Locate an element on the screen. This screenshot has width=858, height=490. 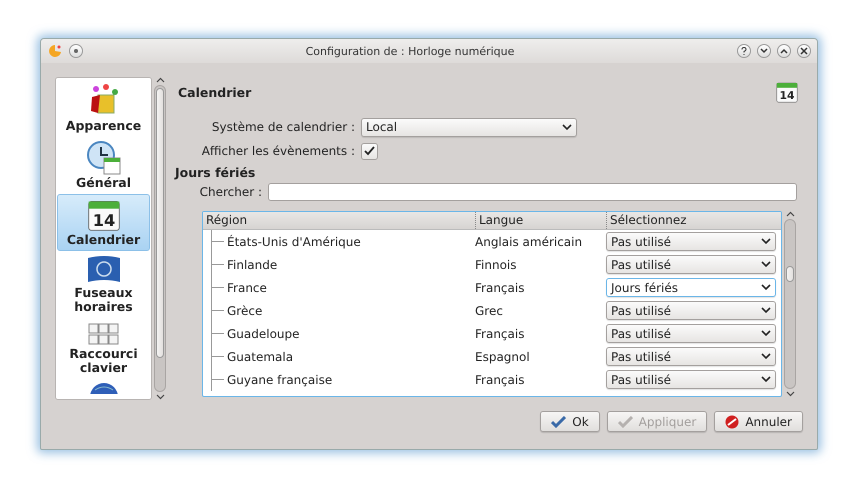
menu-button is located at coordinates (76, 51).